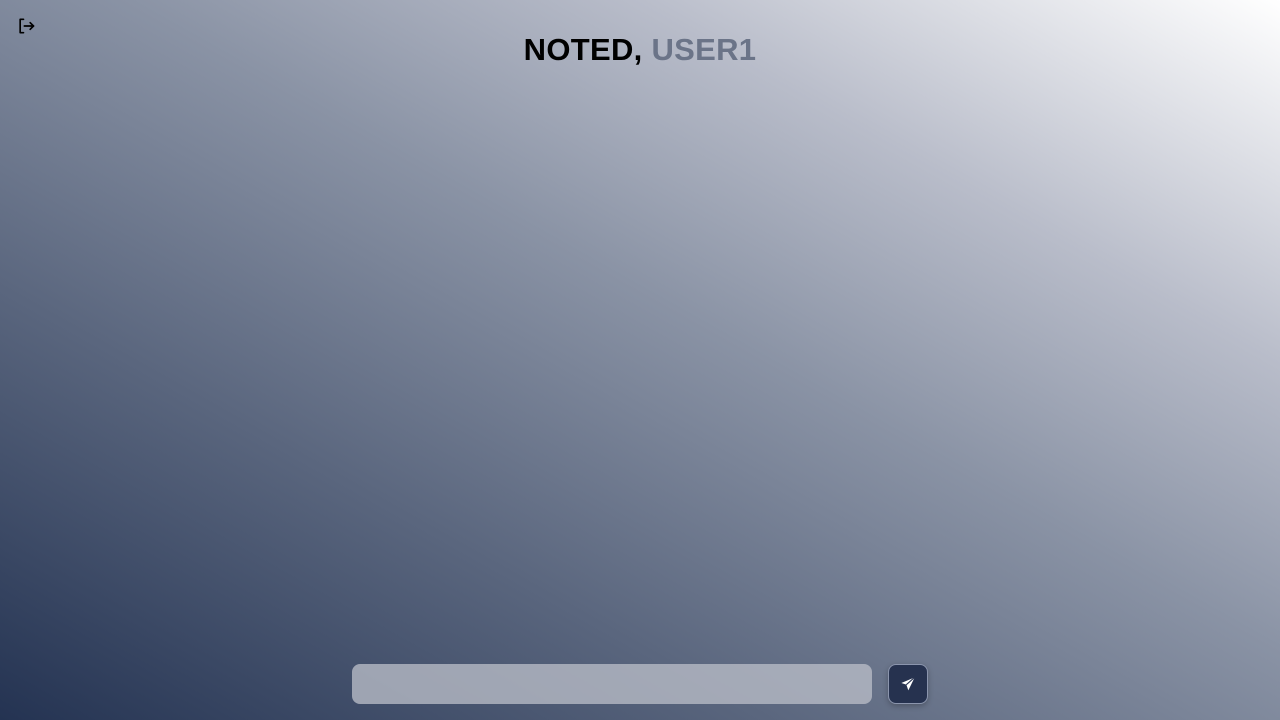  Describe the element at coordinates (583, 49) in the screenshot. I see `brand-name: NOTED,` at that location.